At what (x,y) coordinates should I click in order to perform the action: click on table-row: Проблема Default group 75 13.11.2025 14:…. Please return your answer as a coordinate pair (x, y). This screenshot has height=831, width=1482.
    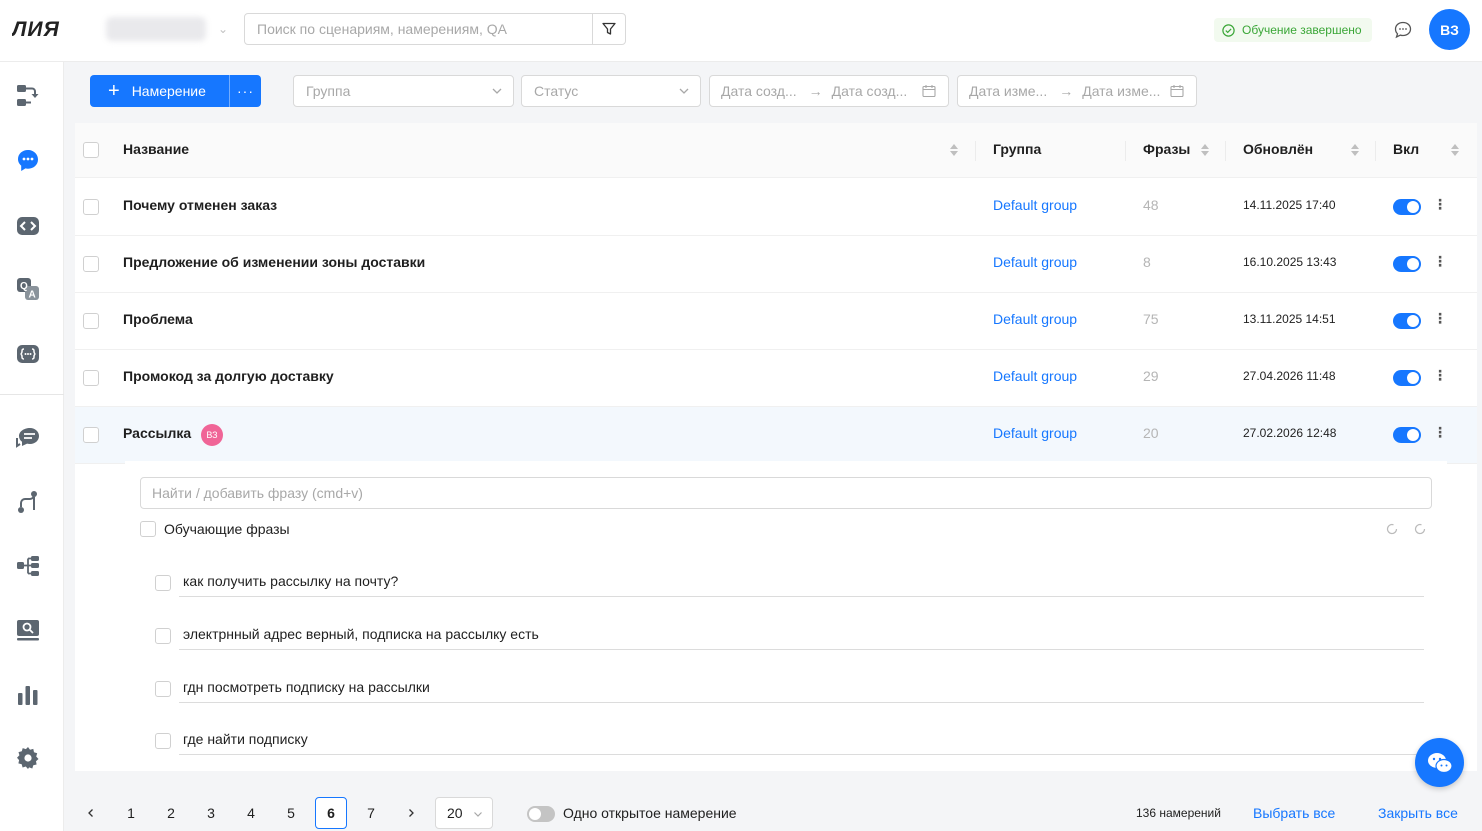
    Looking at the image, I should click on (776, 321).